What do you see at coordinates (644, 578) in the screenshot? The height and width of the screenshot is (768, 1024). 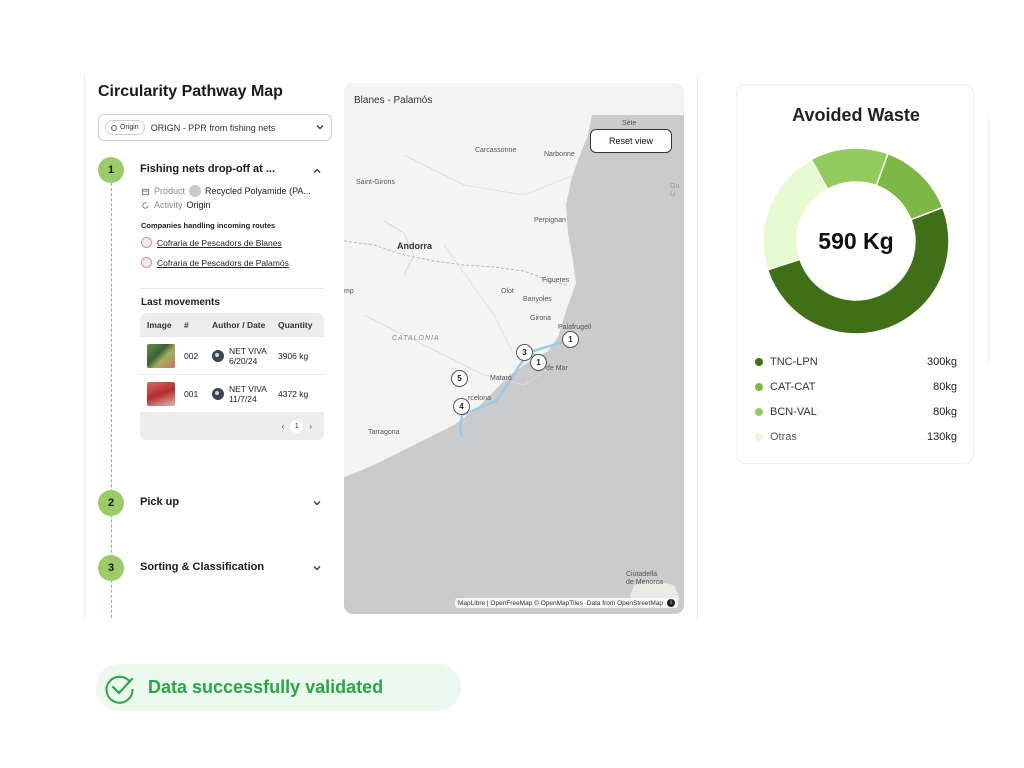 I see `map-label-ciutadella: Ciutadella de Menorca` at bounding box center [644, 578].